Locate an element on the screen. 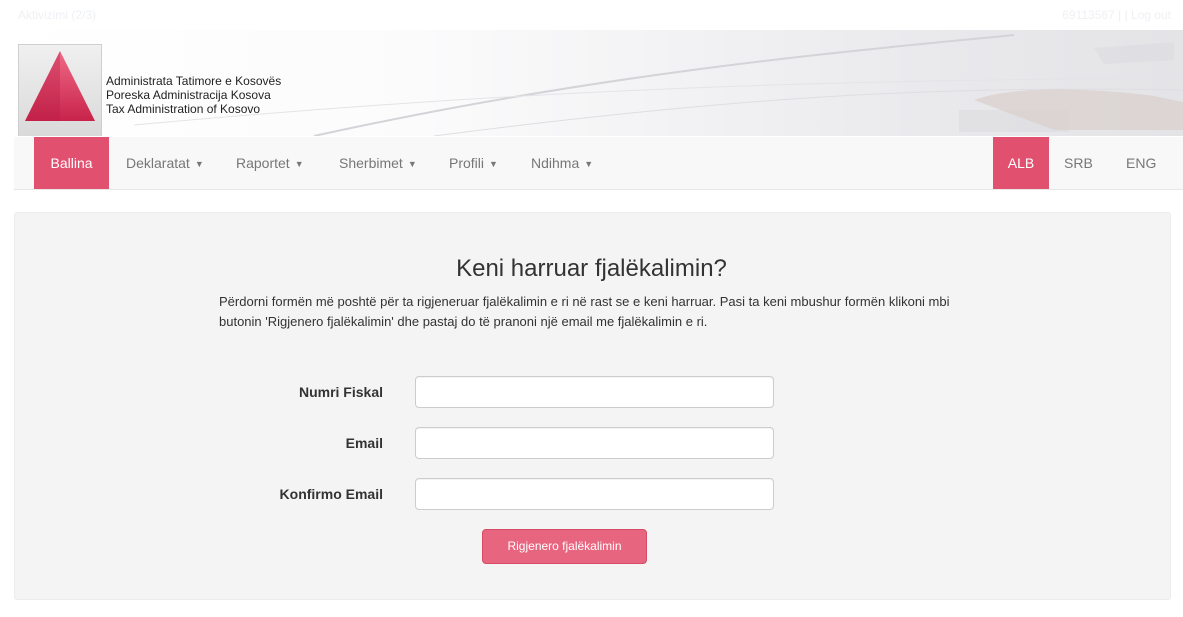 The image size is (1183, 617). lang-srb: SRB is located at coordinates (1078, 163).